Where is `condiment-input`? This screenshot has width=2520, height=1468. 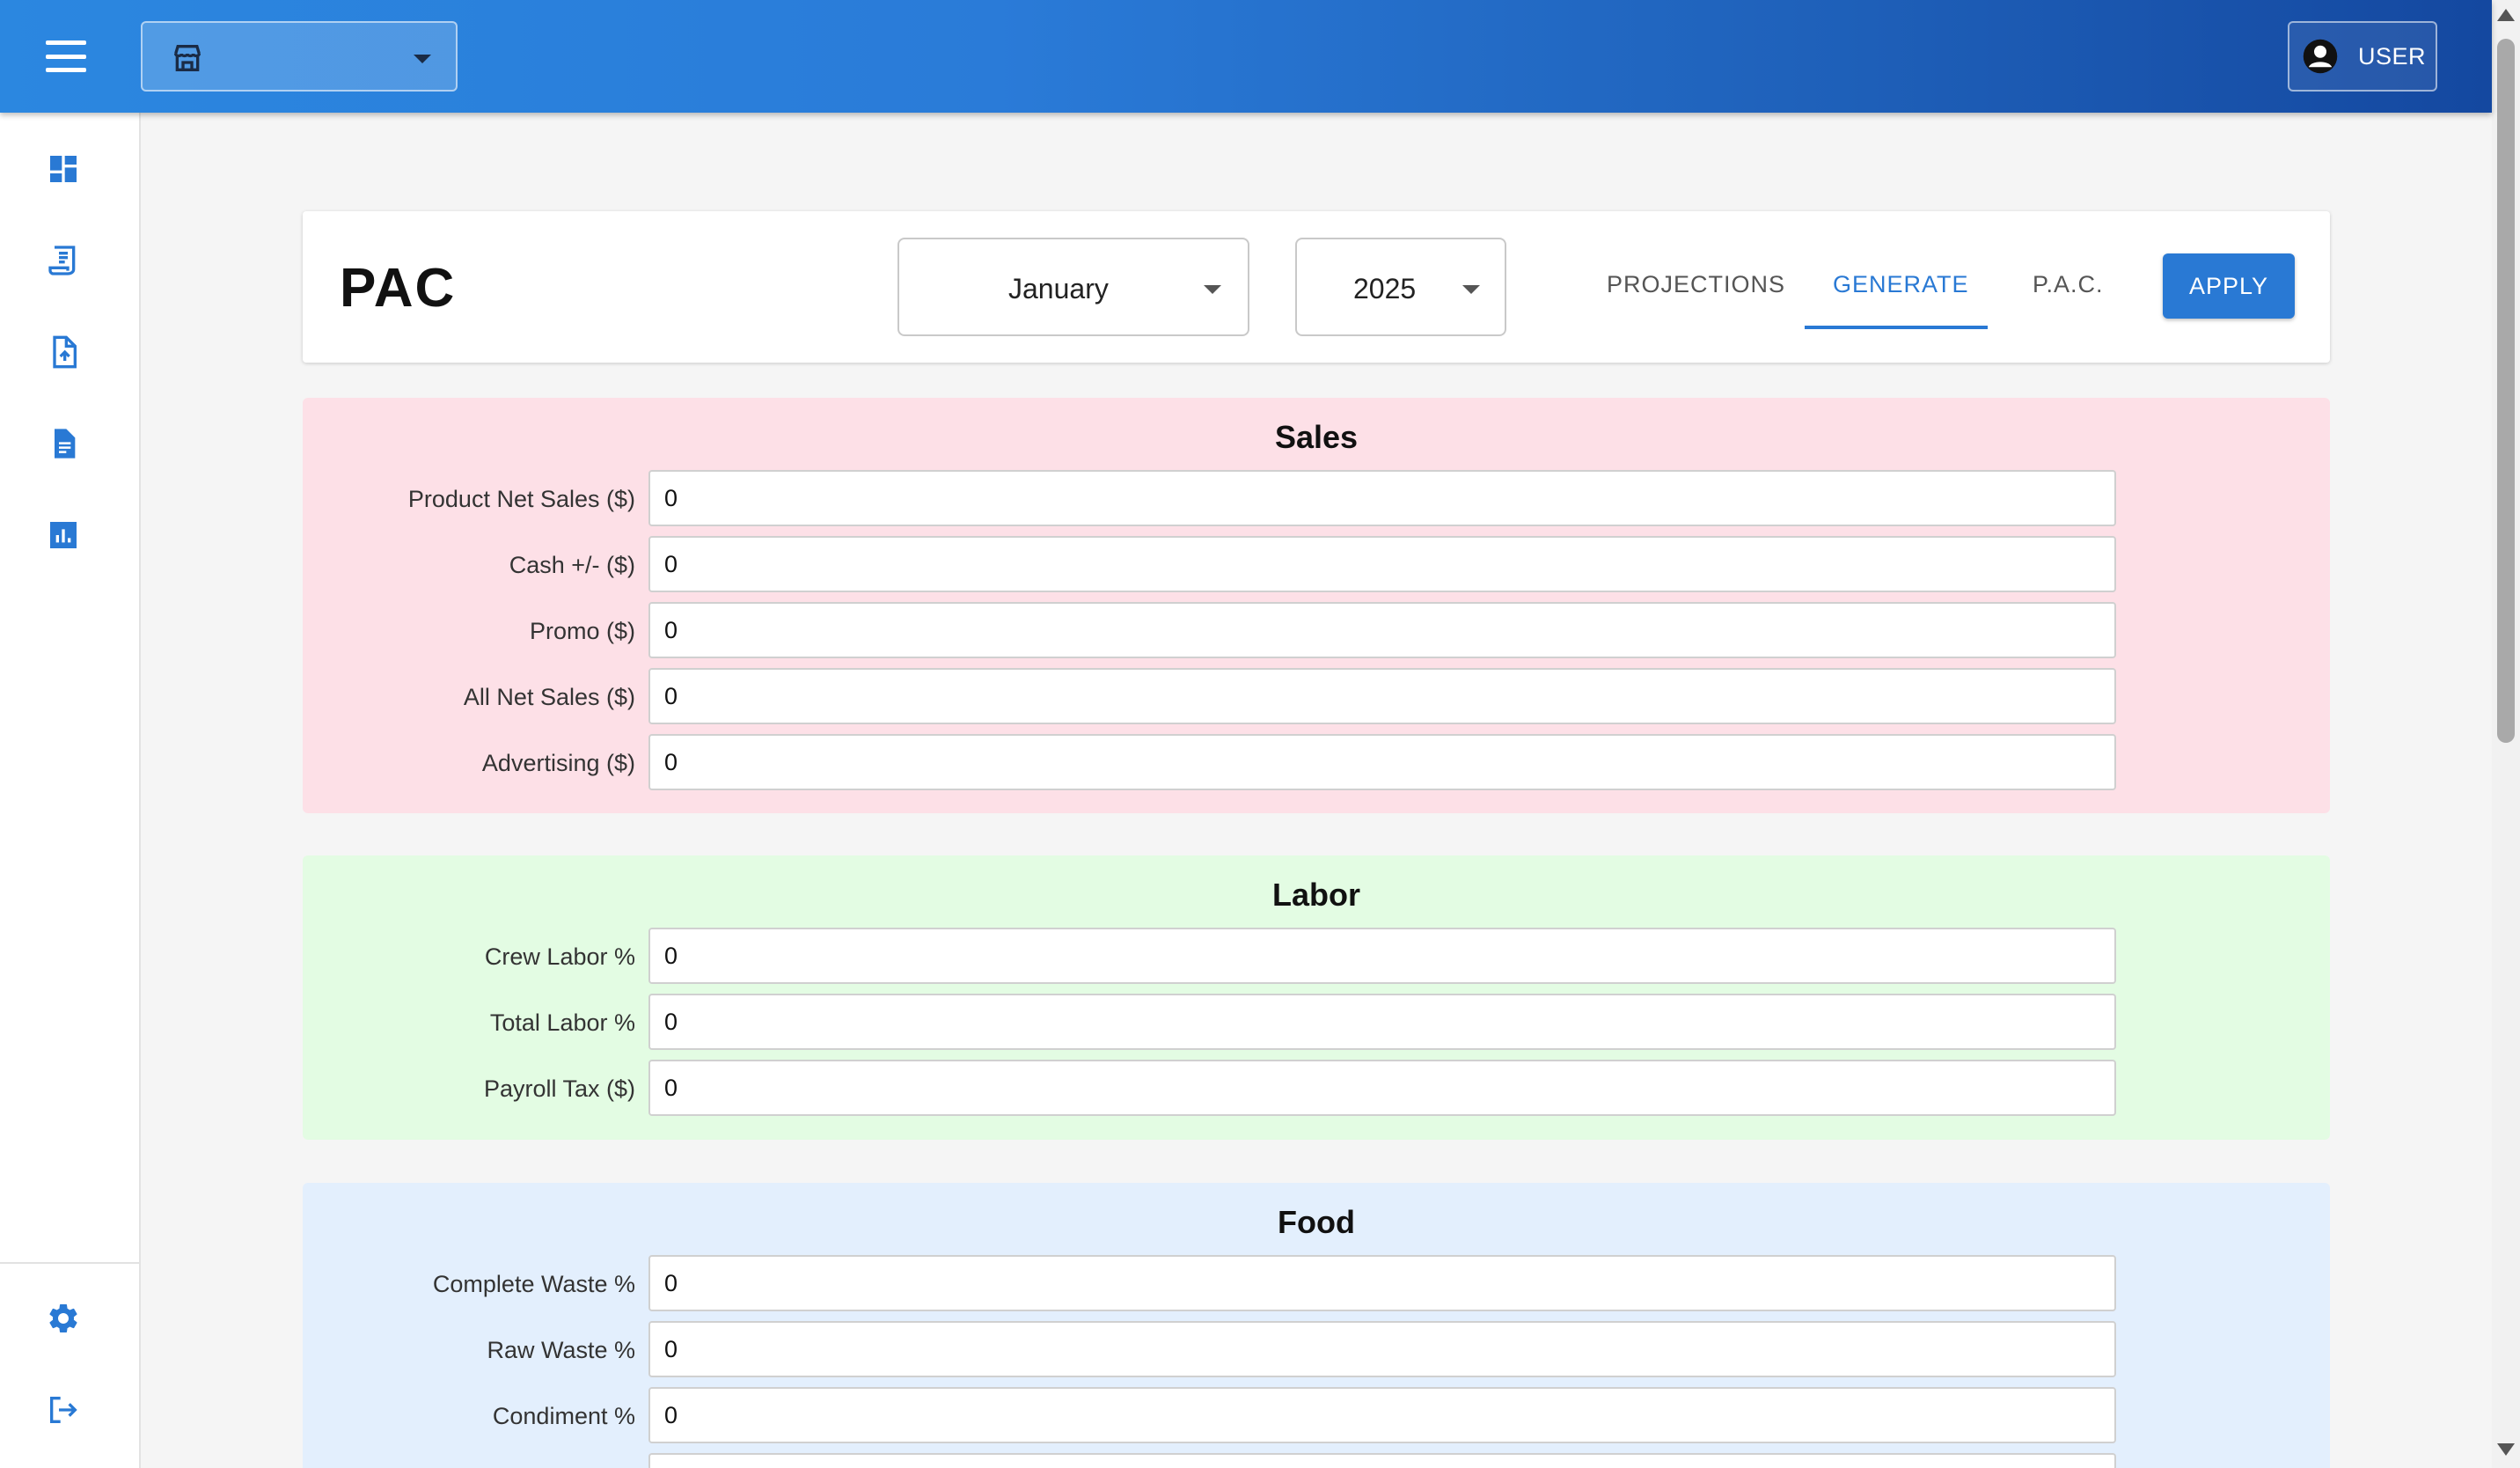 condiment-input is located at coordinates (1382, 1415).